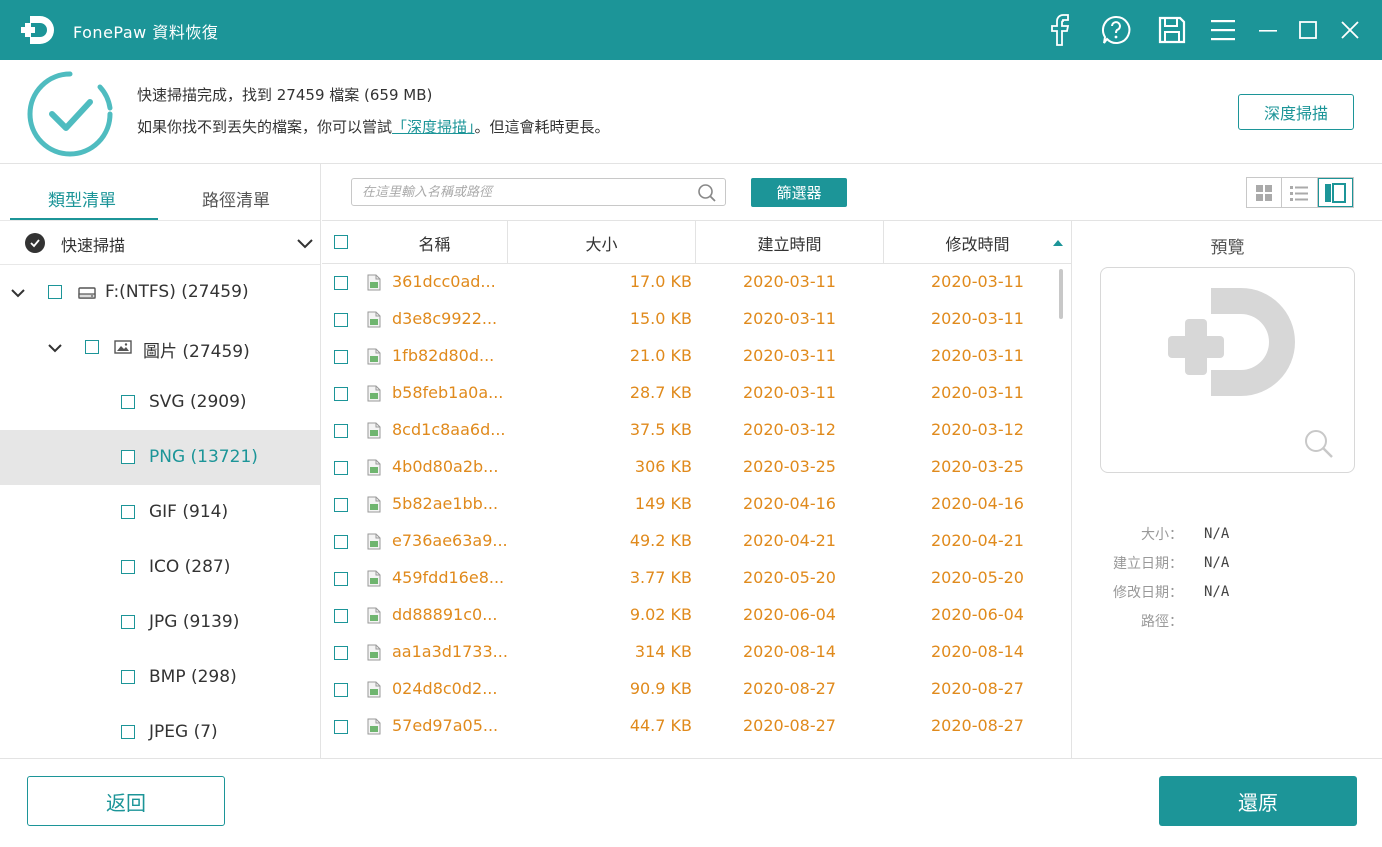  Describe the element at coordinates (691, 541) in the screenshot. I see `table-row: e736ae63a9... 49.2 KB 2020-04-21 2020-04-21` at that location.